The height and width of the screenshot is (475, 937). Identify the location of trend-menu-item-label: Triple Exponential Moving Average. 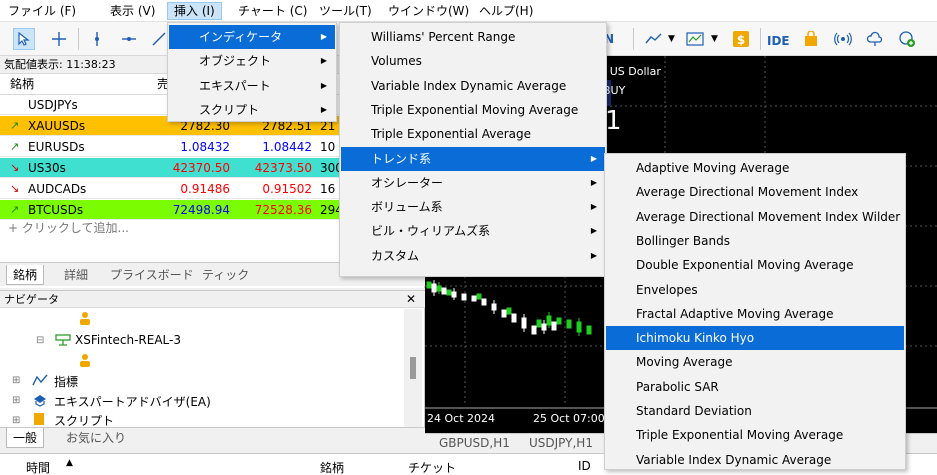
(740, 435).